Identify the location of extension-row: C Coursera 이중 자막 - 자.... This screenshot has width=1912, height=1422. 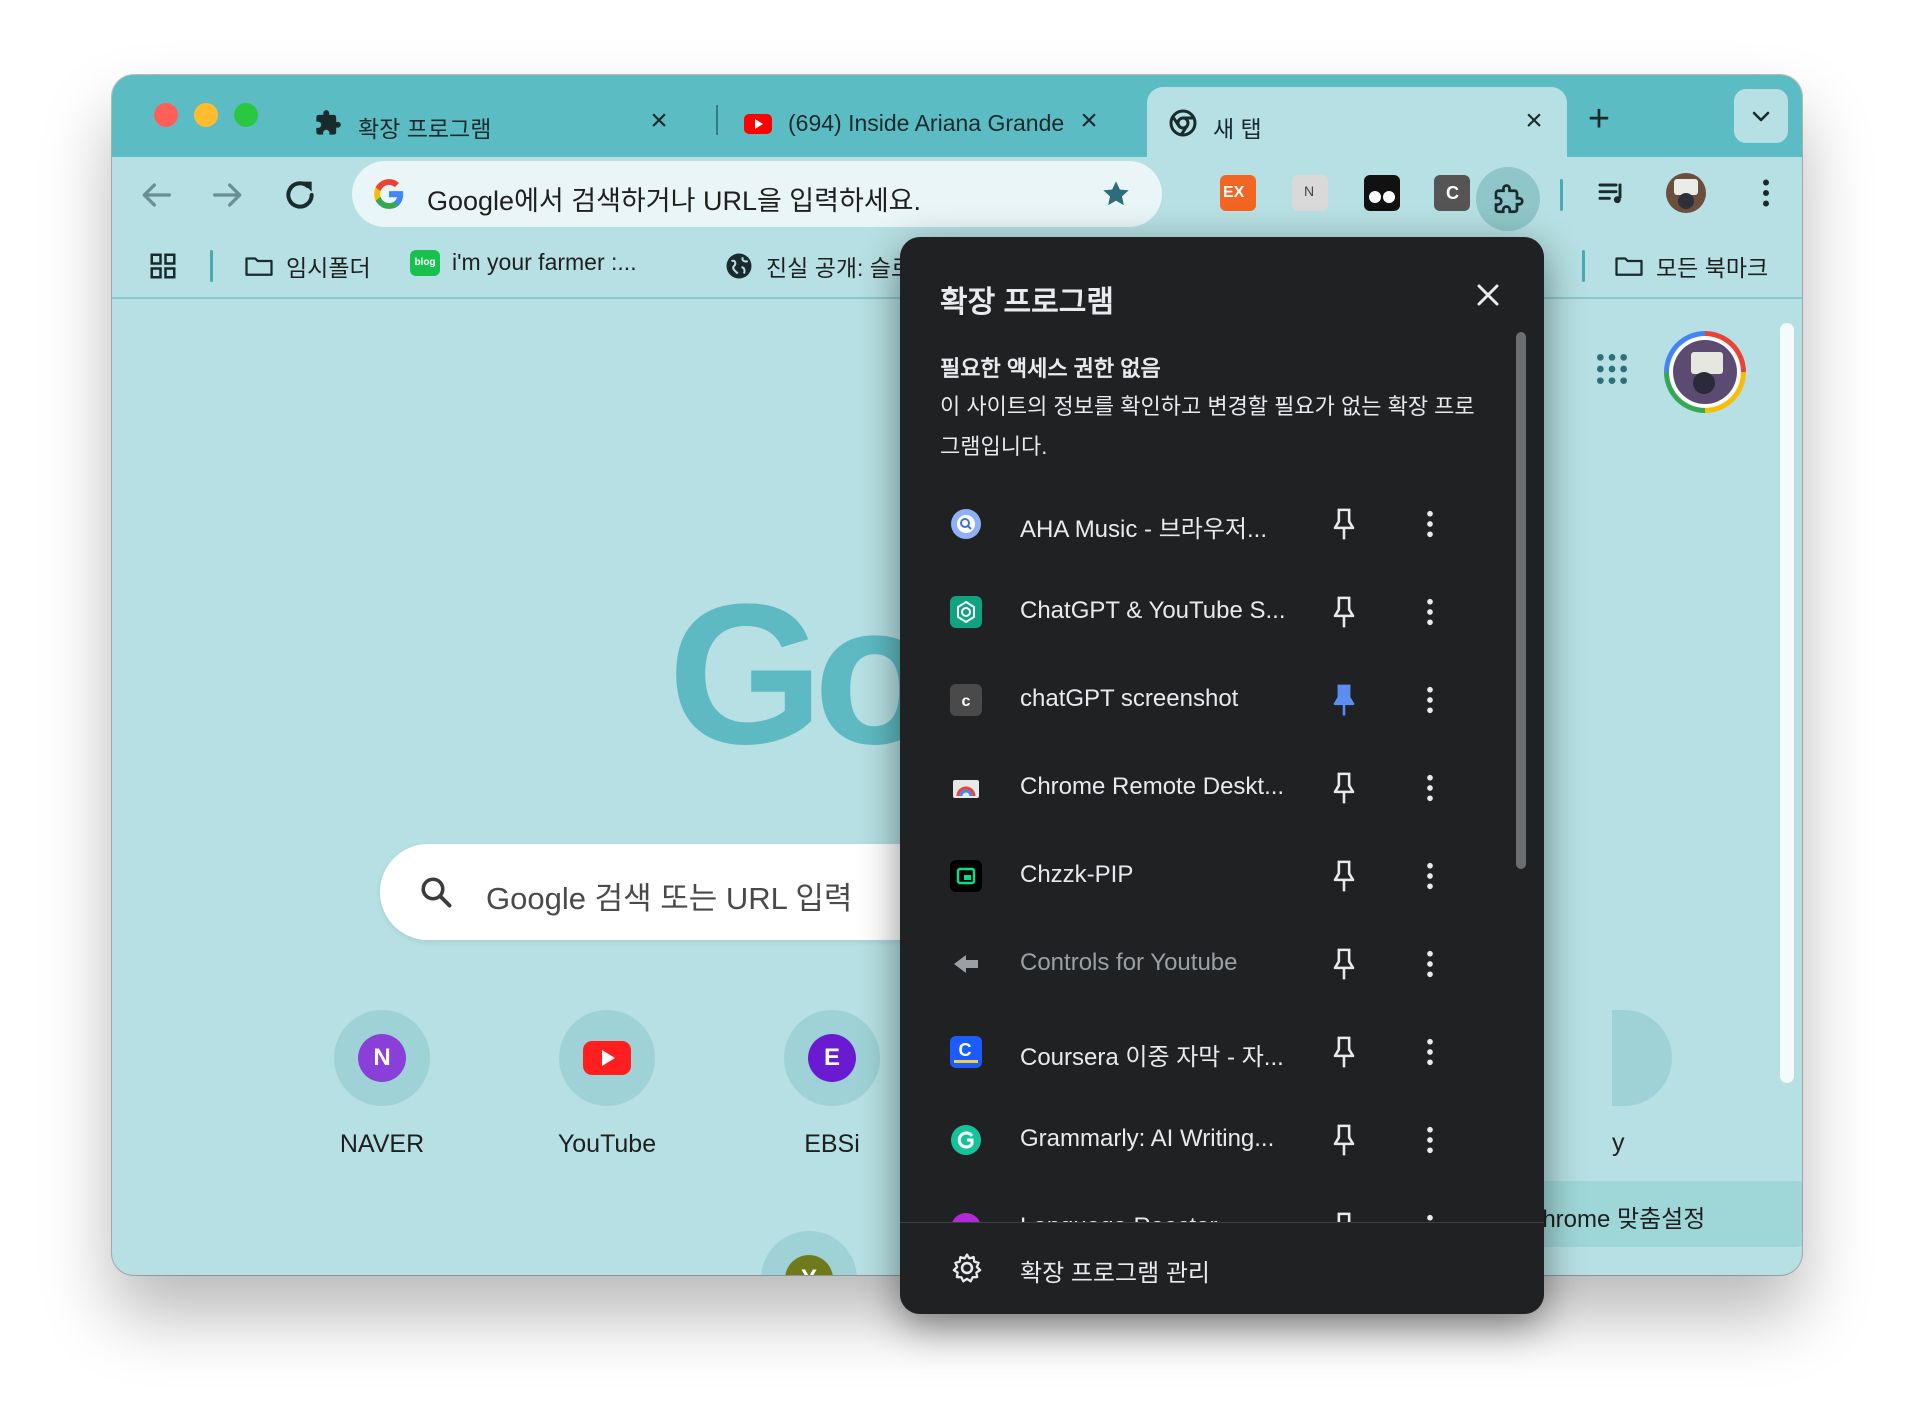
(1205, 1052).